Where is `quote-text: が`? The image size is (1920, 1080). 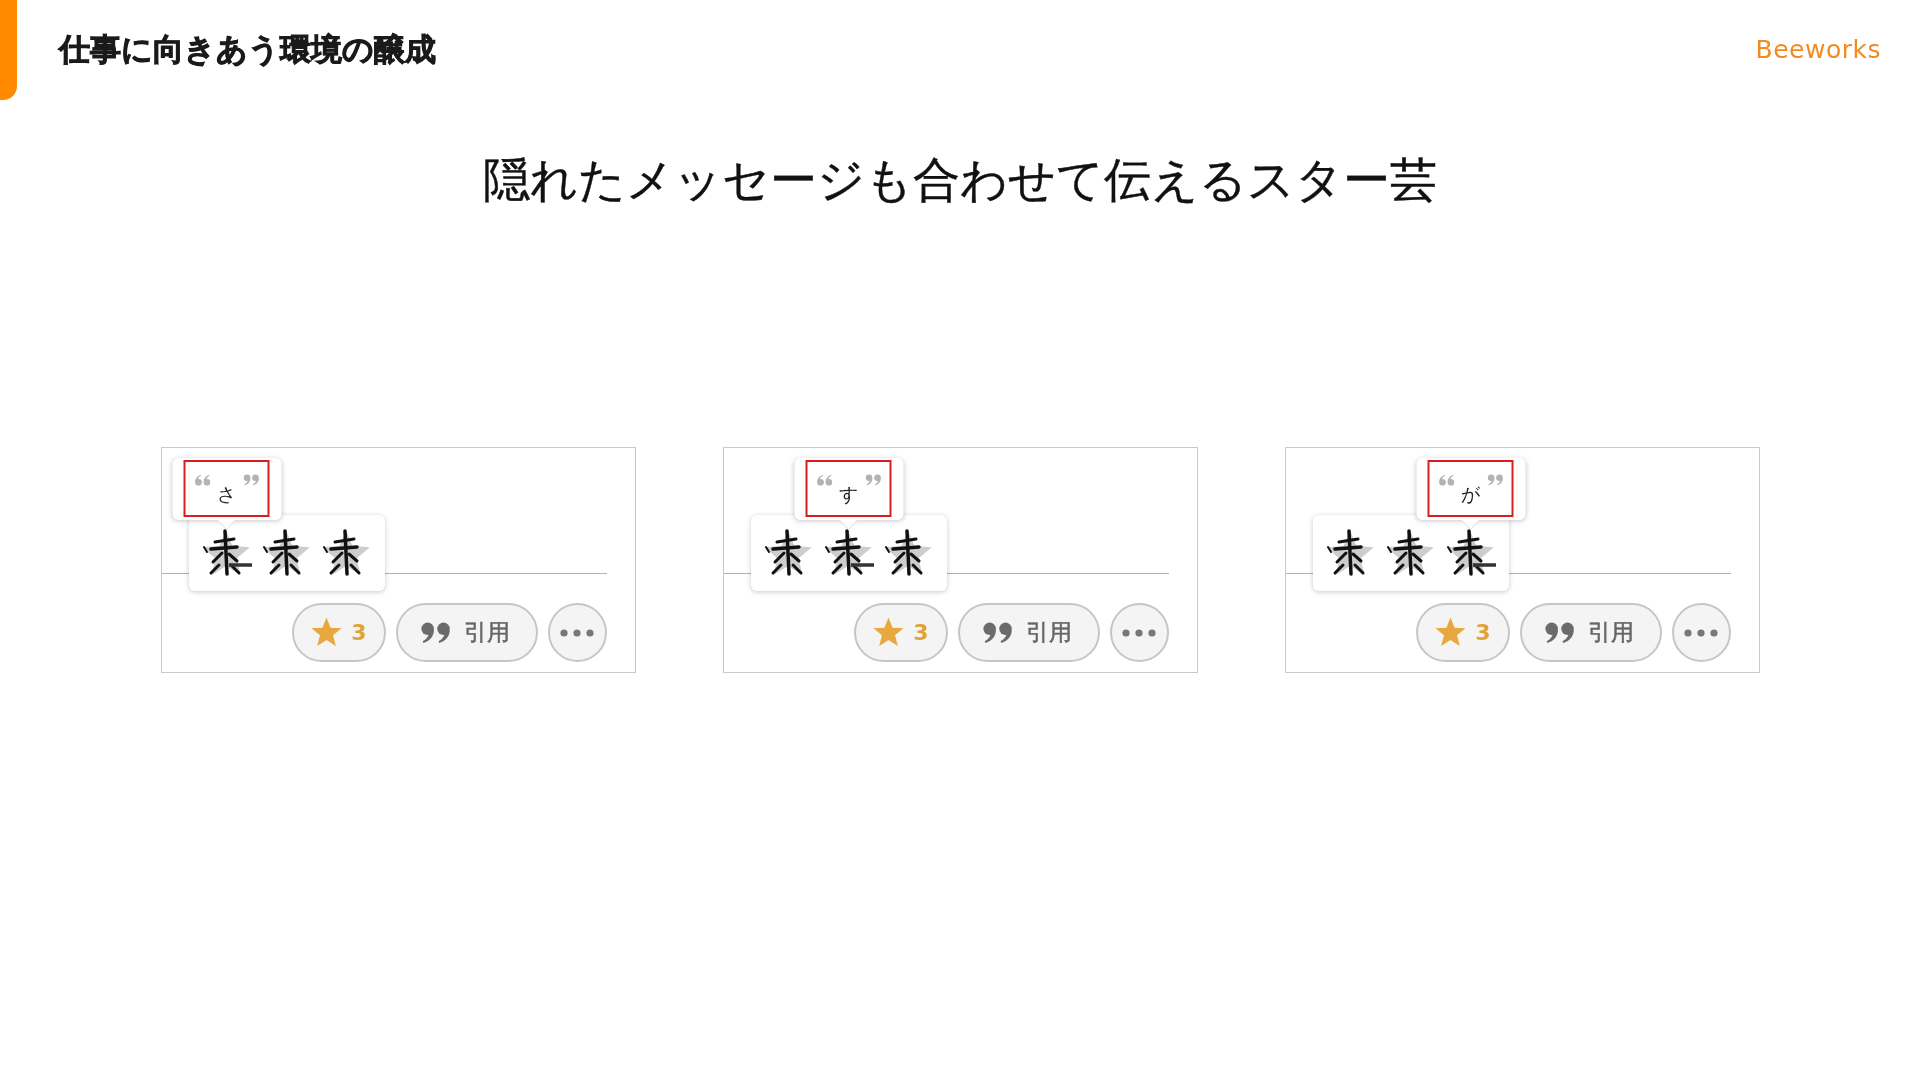
quote-text: が is located at coordinates (1470, 494).